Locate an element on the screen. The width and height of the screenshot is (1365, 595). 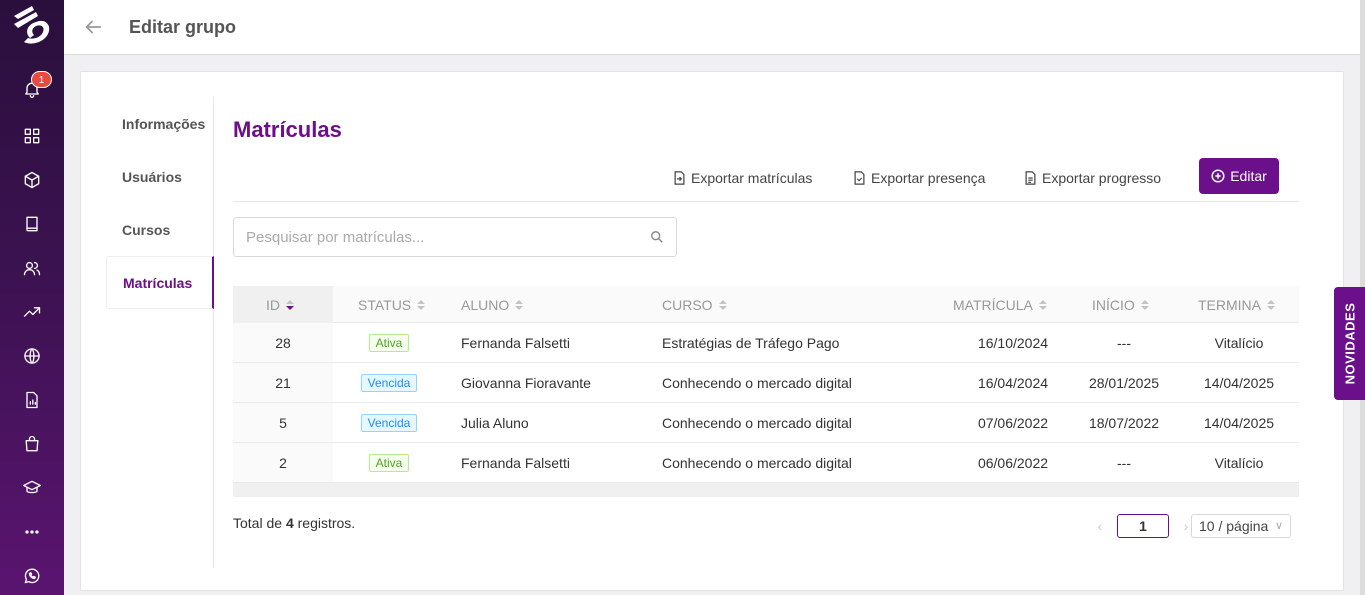
report-icon is located at coordinates (32, 400).